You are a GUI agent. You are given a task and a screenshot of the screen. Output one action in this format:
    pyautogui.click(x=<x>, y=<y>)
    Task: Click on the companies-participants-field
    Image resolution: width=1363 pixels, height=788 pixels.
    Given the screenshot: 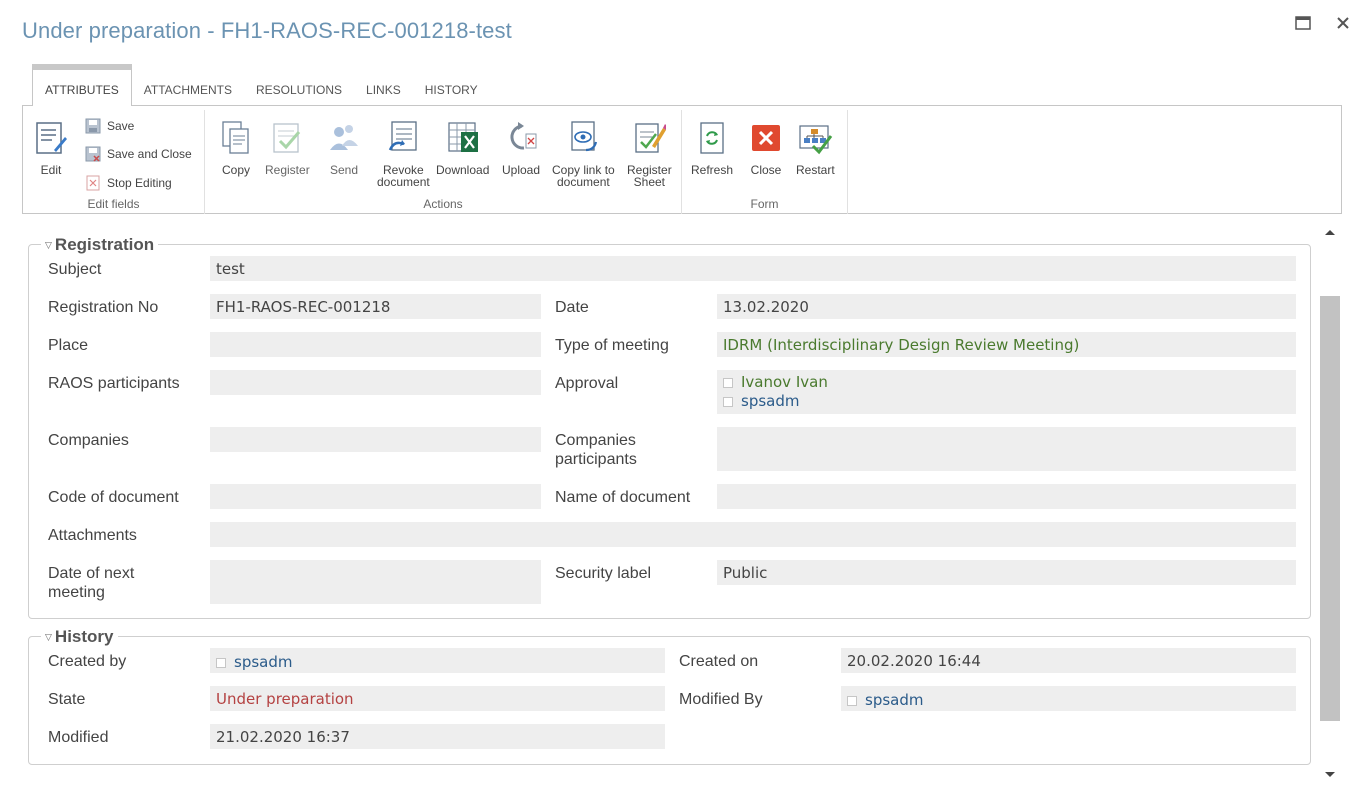 What is the action you would take?
    pyautogui.click(x=1006, y=449)
    